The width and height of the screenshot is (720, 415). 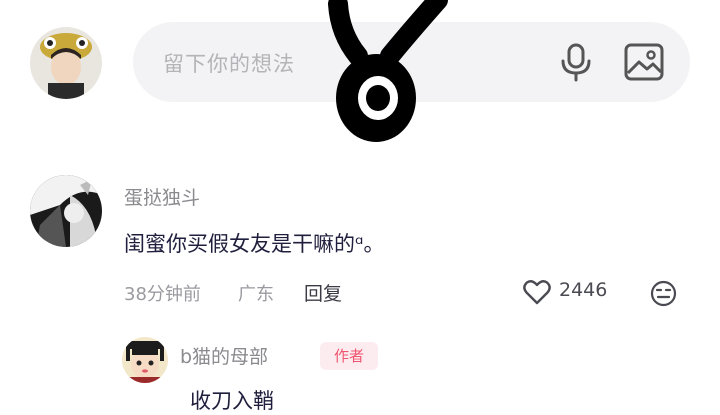 What do you see at coordinates (256, 294) in the screenshot?
I see `comment-location: 广东` at bounding box center [256, 294].